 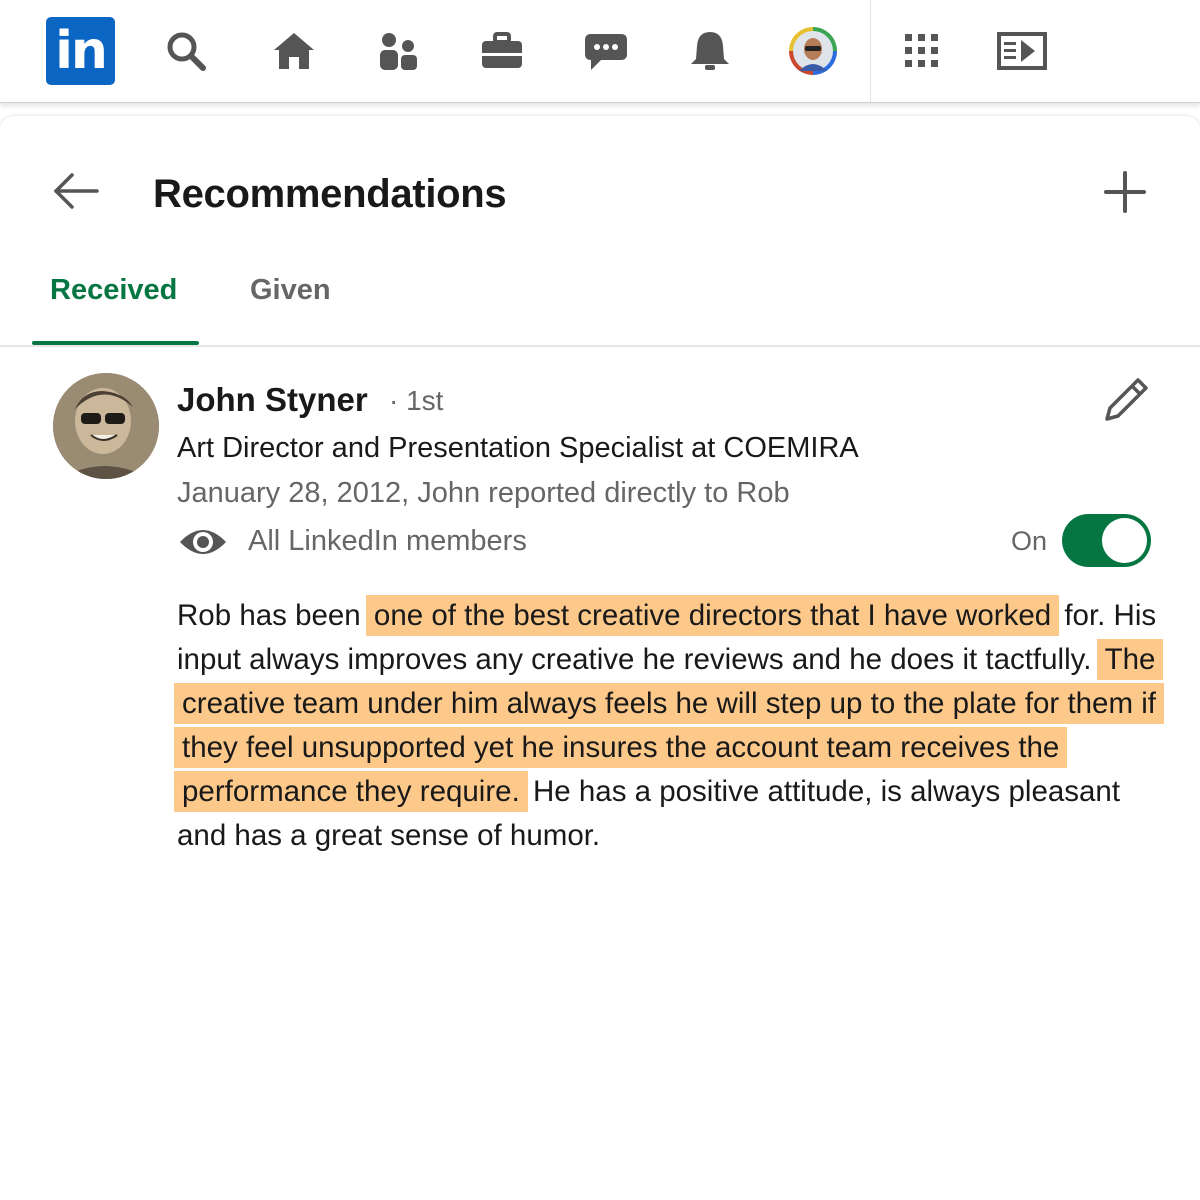 I want to click on notifications-icon, so click(x=710, y=51).